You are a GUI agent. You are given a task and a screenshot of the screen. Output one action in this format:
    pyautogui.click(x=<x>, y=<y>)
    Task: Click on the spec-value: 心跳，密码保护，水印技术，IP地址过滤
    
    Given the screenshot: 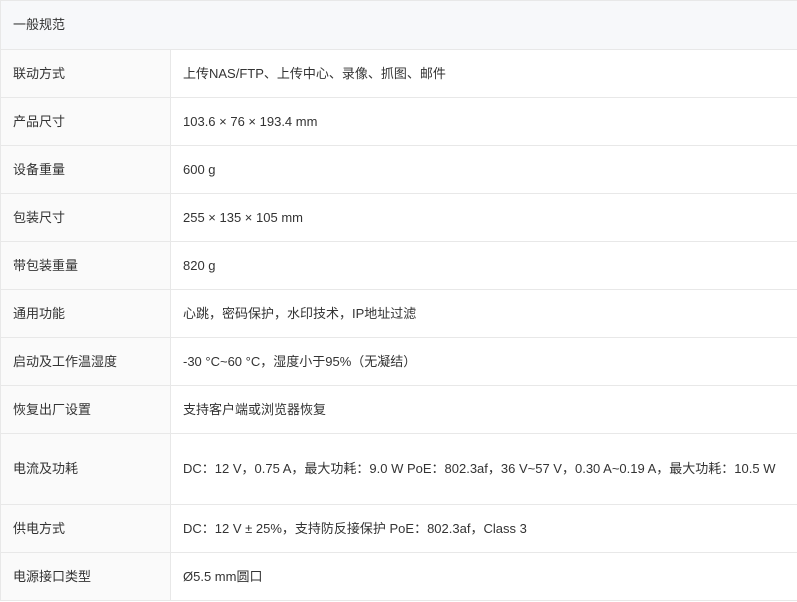 What is the action you would take?
    pyautogui.click(x=483, y=313)
    